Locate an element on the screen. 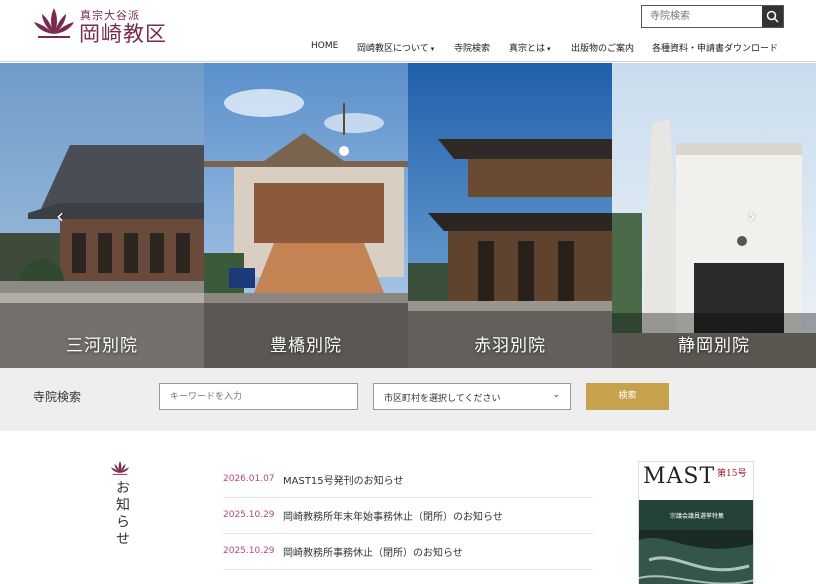 The width and height of the screenshot is (816, 584). slider-next-button: › is located at coordinates (754, 216).